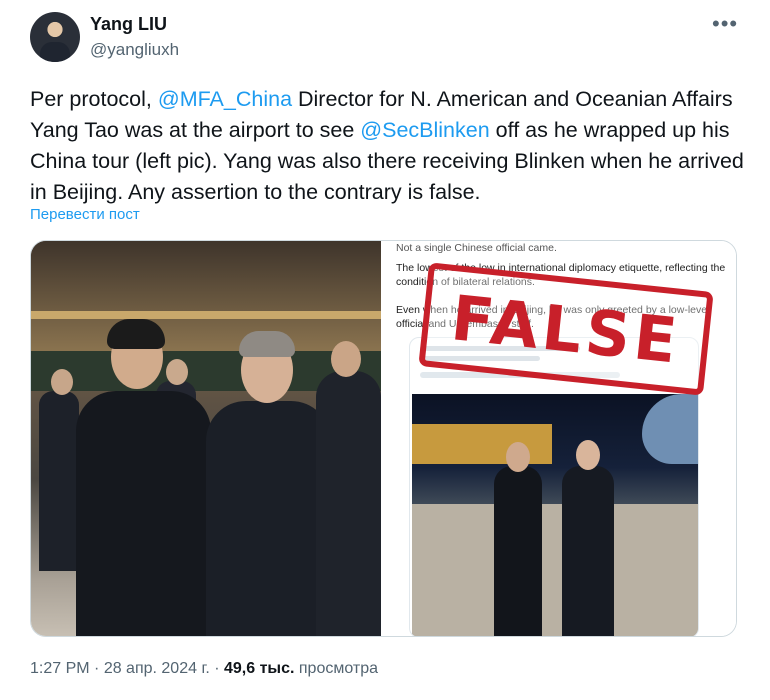 The image size is (770, 700). Describe the element at coordinates (482, 444) in the screenshot. I see `terminal-building` at that location.